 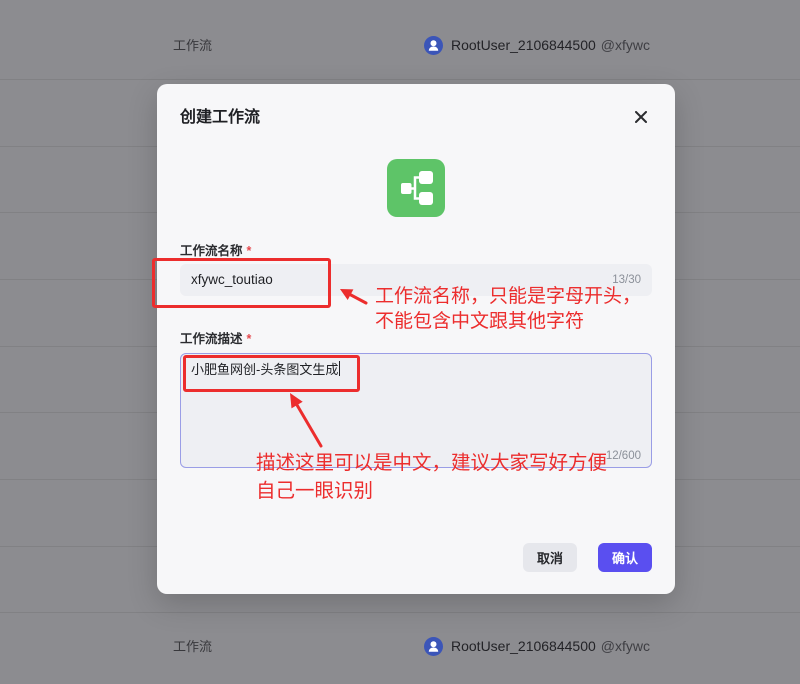 What do you see at coordinates (416, 410) in the screenshot?
I see `workflow-description-textarea: 小肥鱼网创-头条图文生成 12/600` at bounding box center [416, 410].